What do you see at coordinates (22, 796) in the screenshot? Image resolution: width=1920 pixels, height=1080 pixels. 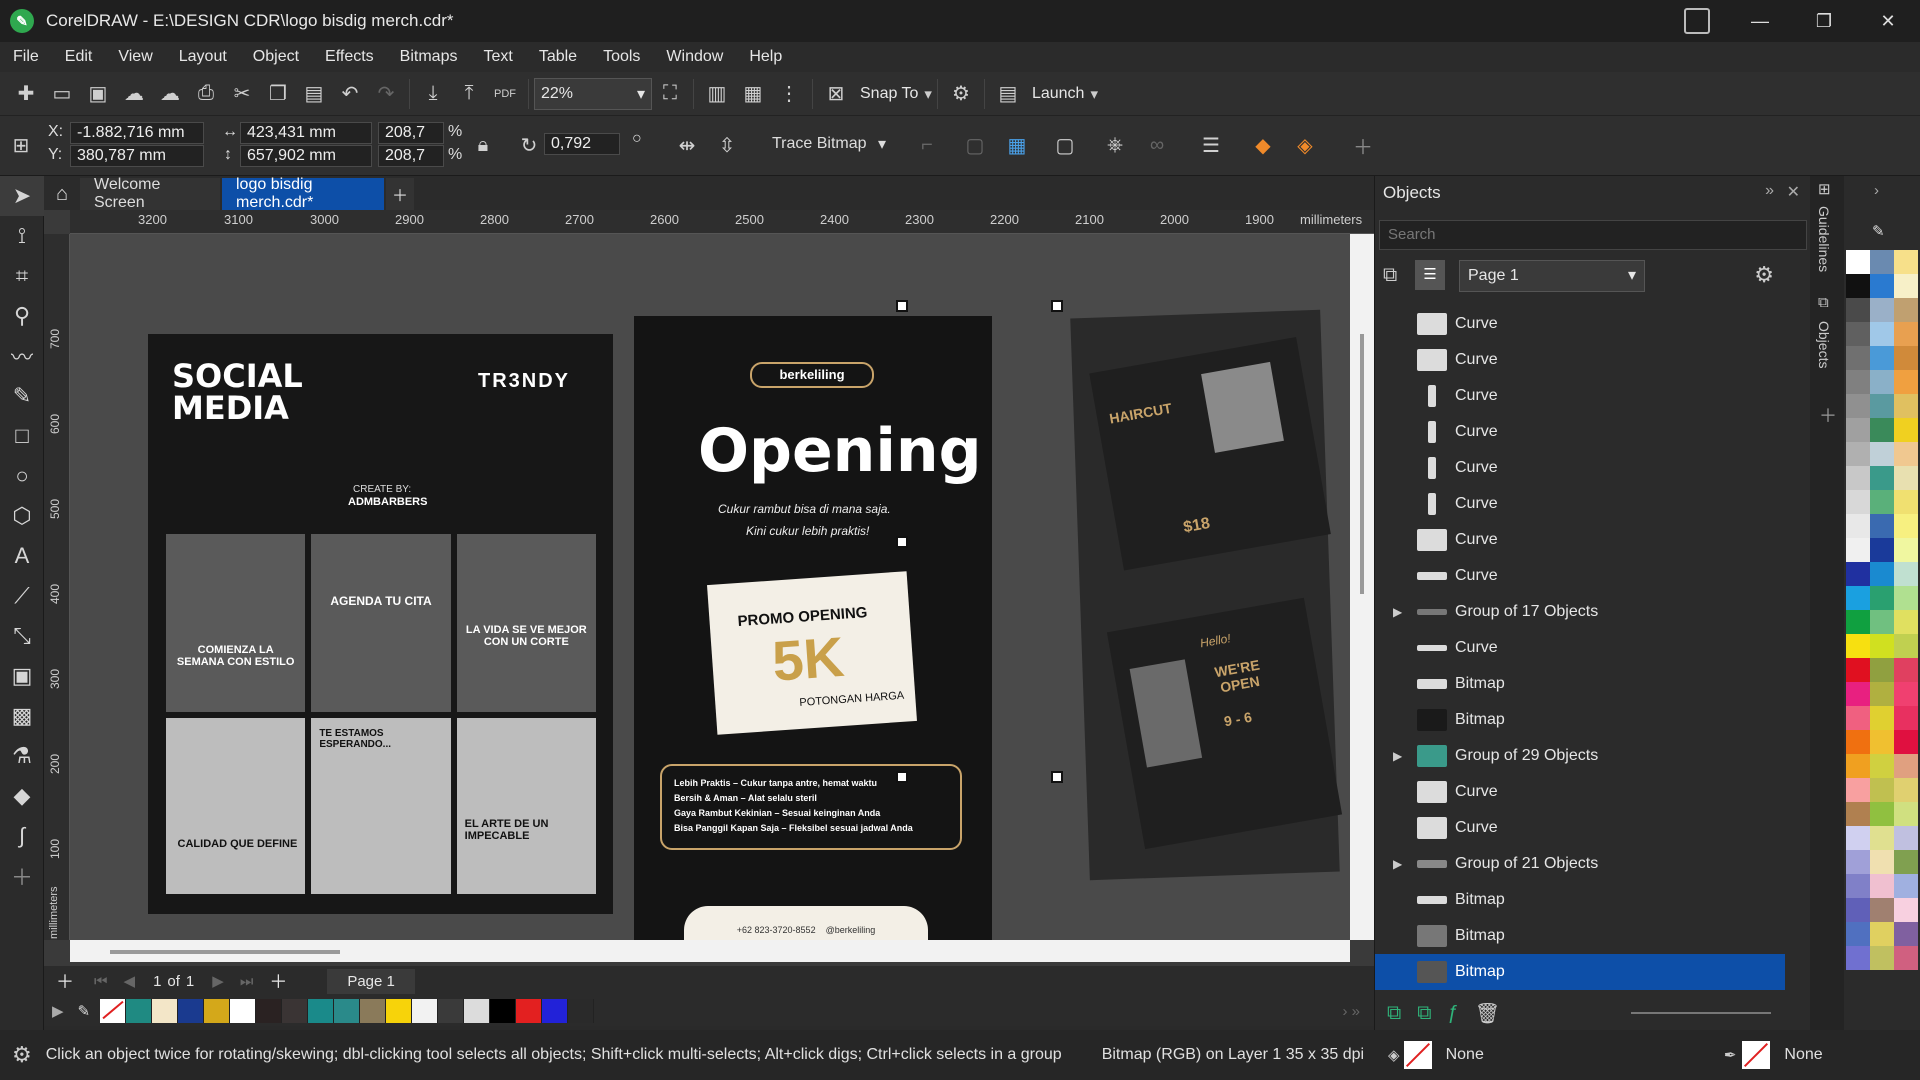 I see `interactive-fill-icon: ◆` at bounding box center [22, 796].